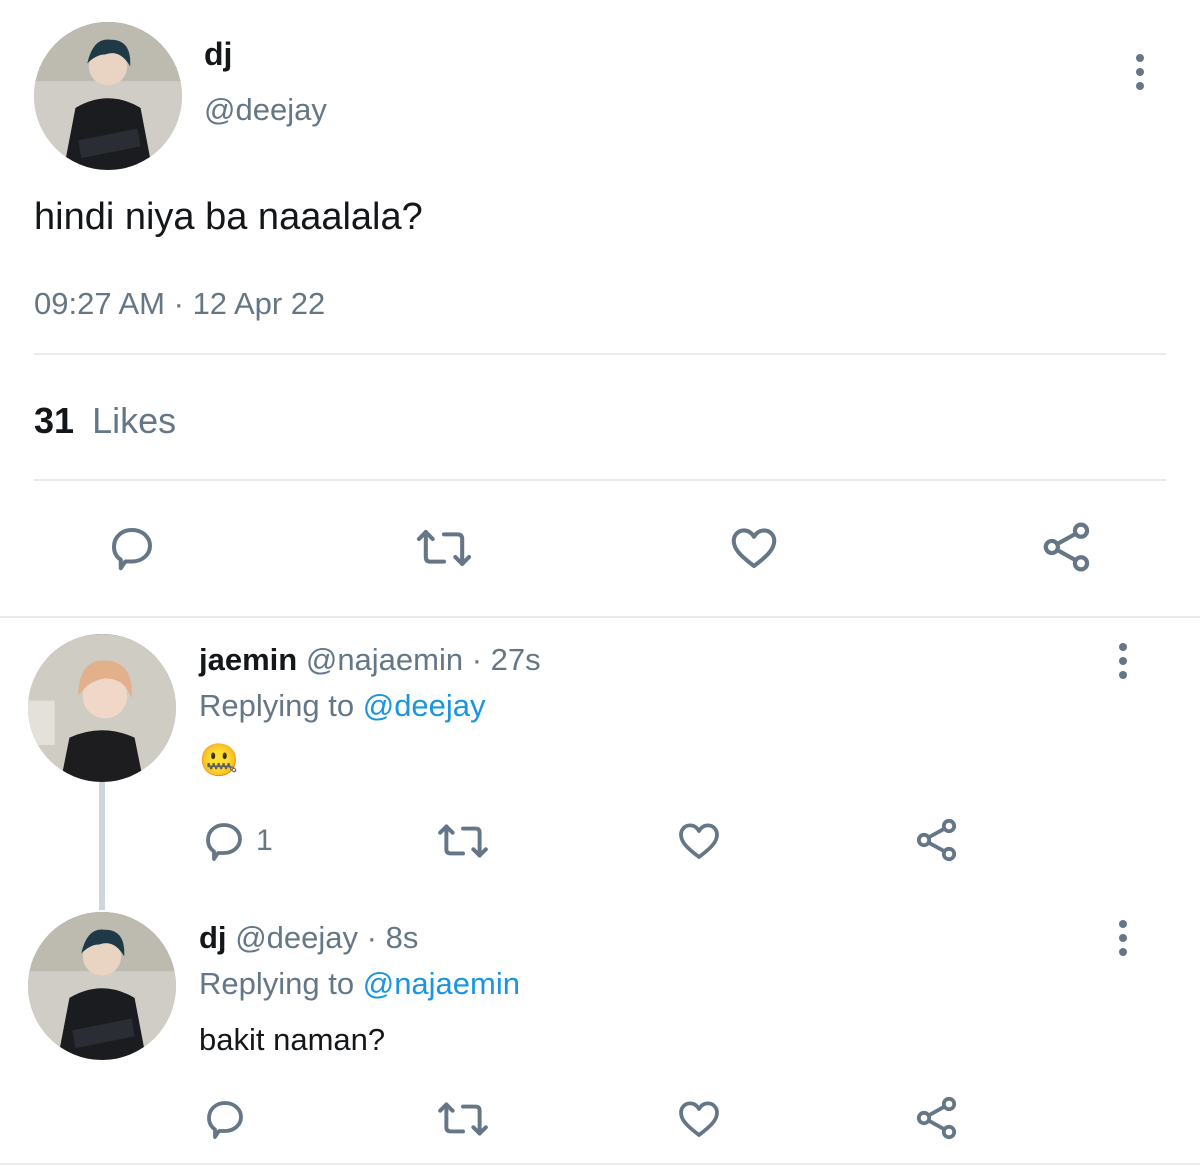 Image resolution: width=1200 pixels, height=1167 pixels. I want to click on main-retweet-button, so click(444, 548).